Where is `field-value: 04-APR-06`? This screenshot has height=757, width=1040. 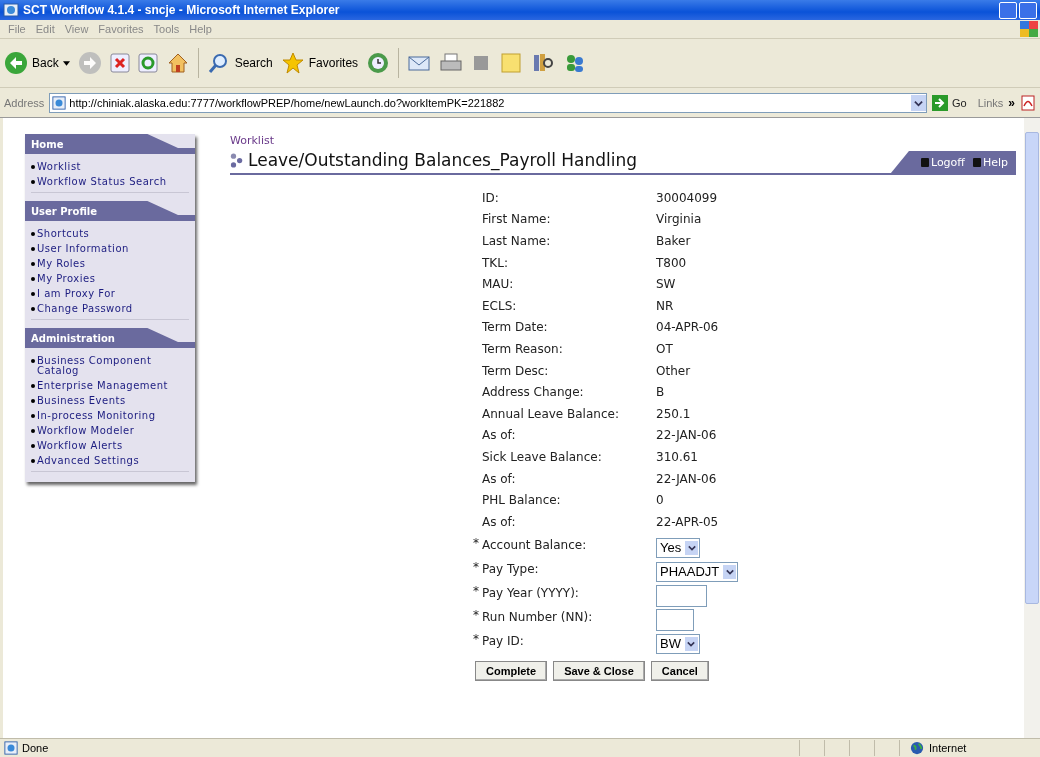 field-value: 04-APR-06 is located at coordinates (687, 327).